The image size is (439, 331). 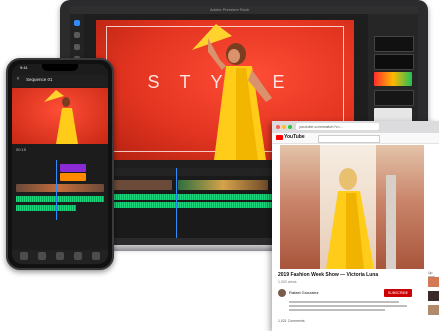 I want to click on app-titlebar: Adobe Premiere Rush, so click(x=244, y=10).